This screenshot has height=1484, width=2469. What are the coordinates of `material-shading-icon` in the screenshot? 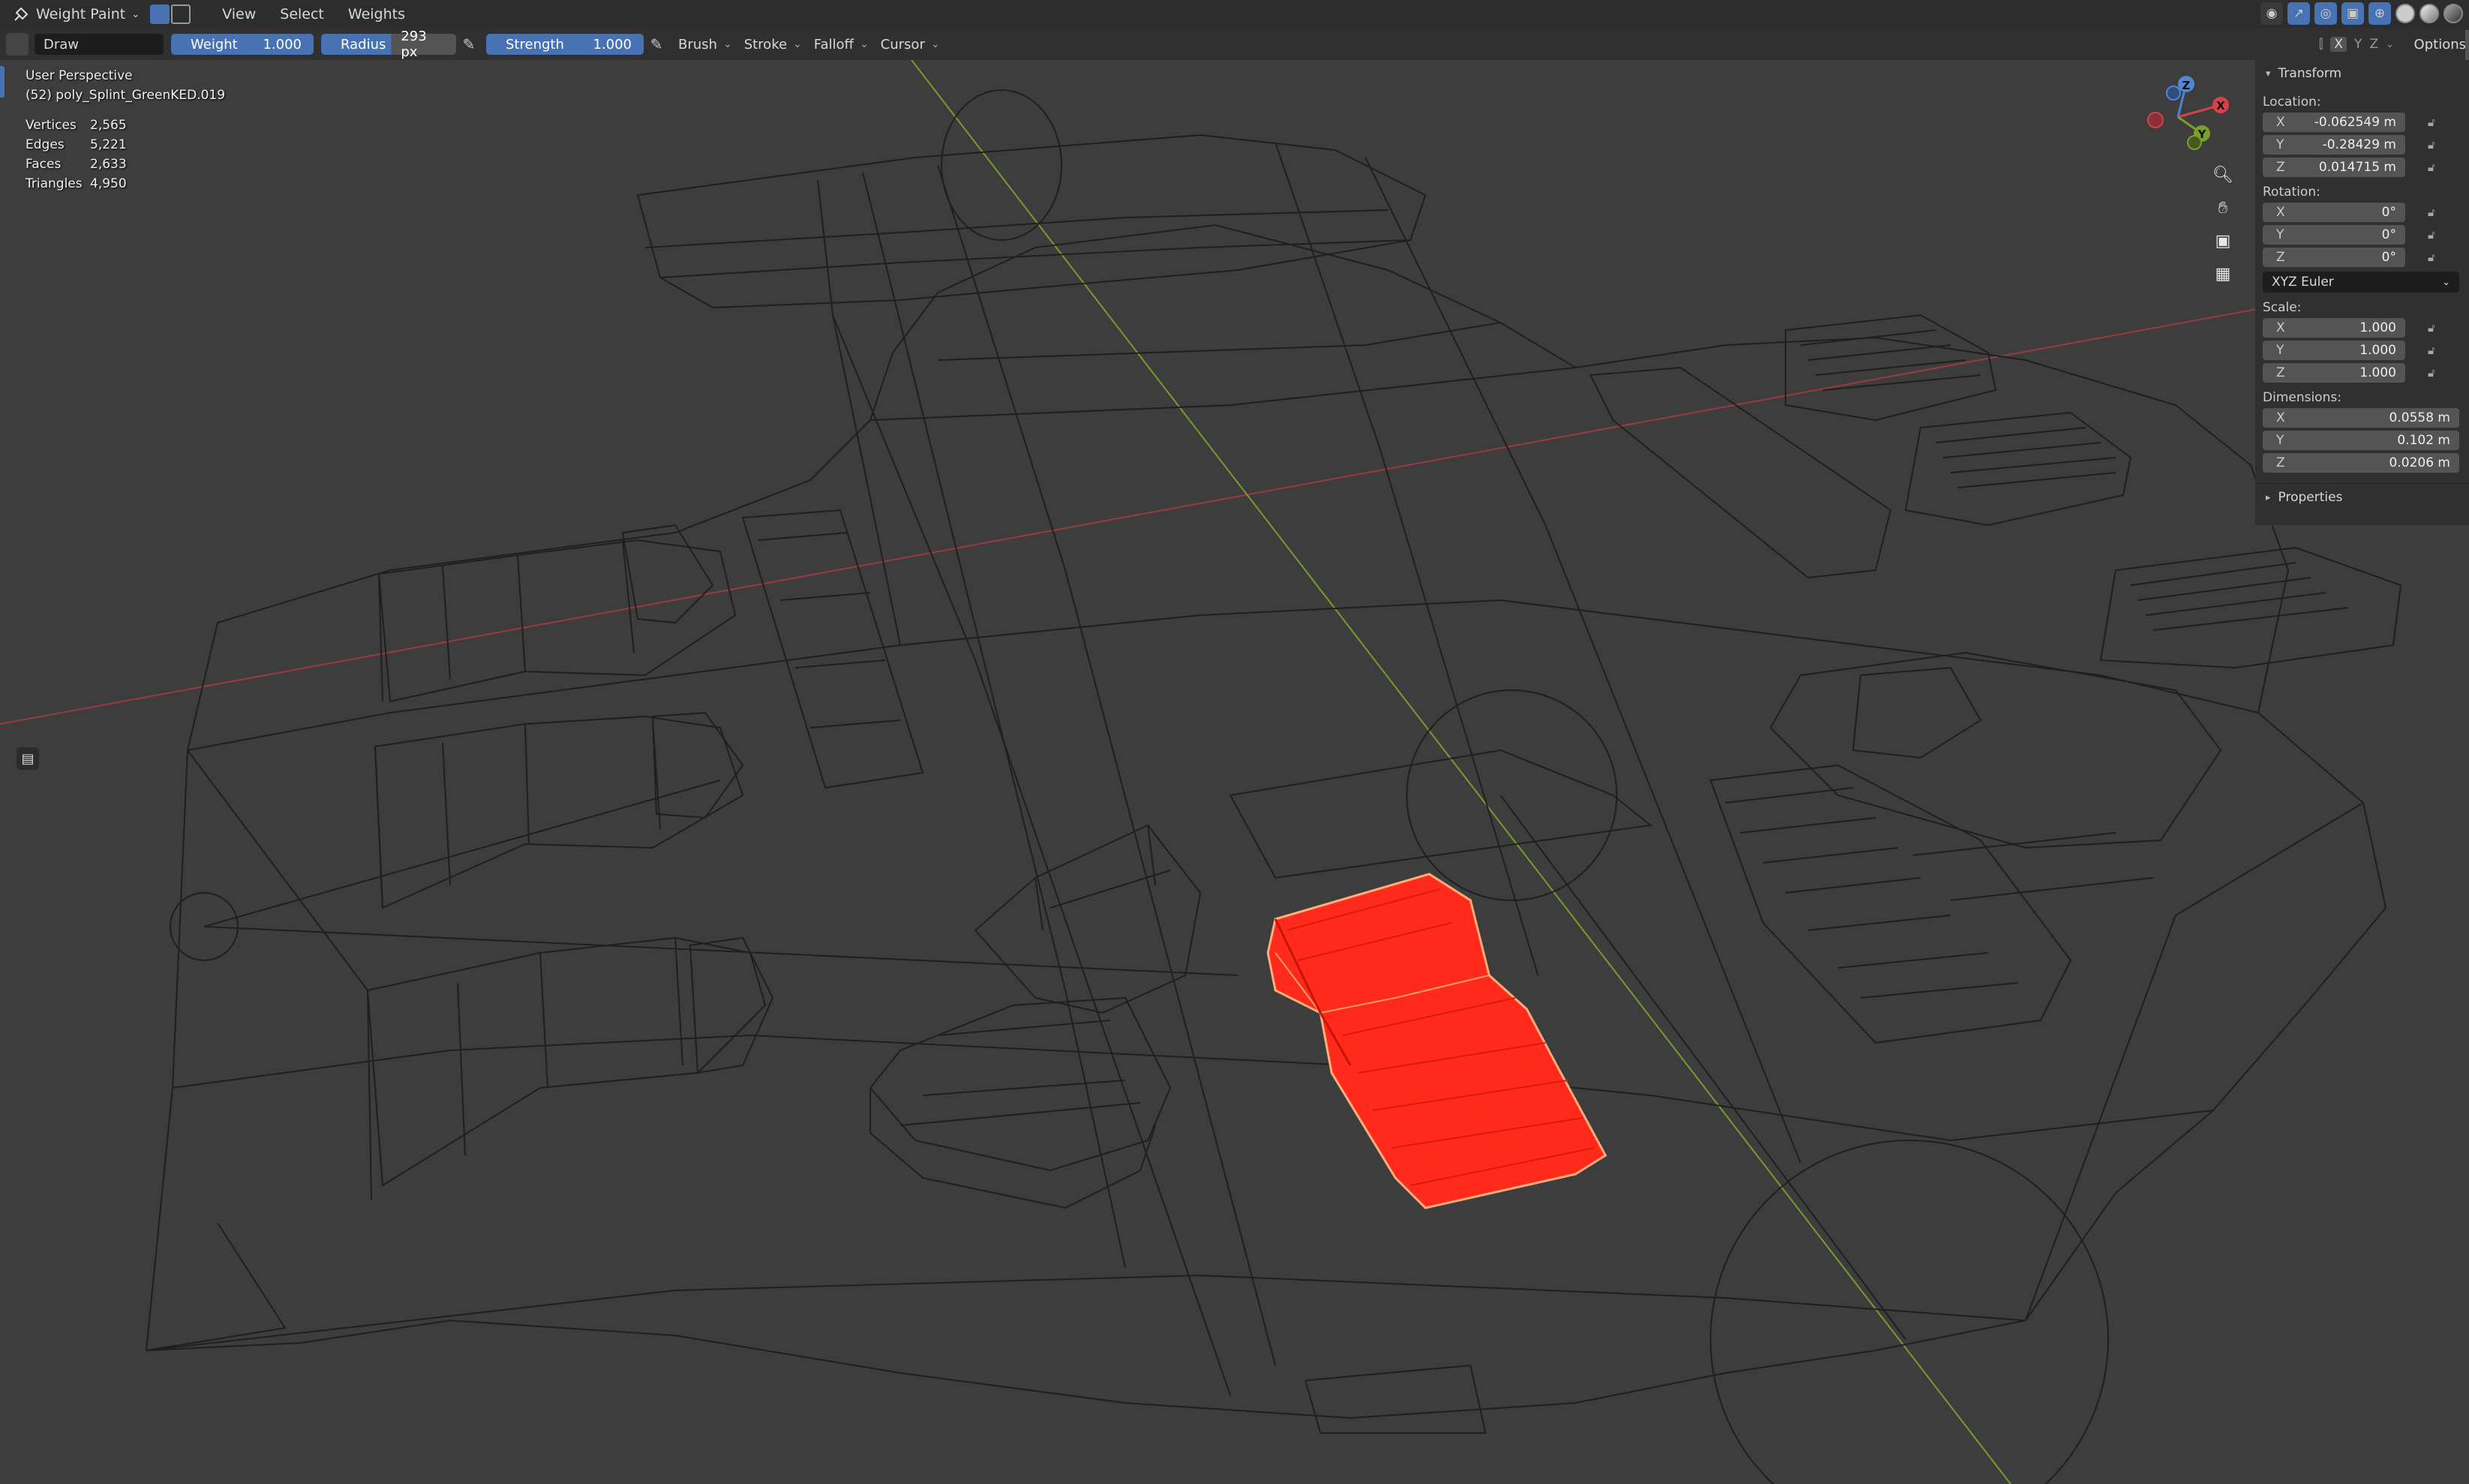 It's located at (2429, 13).